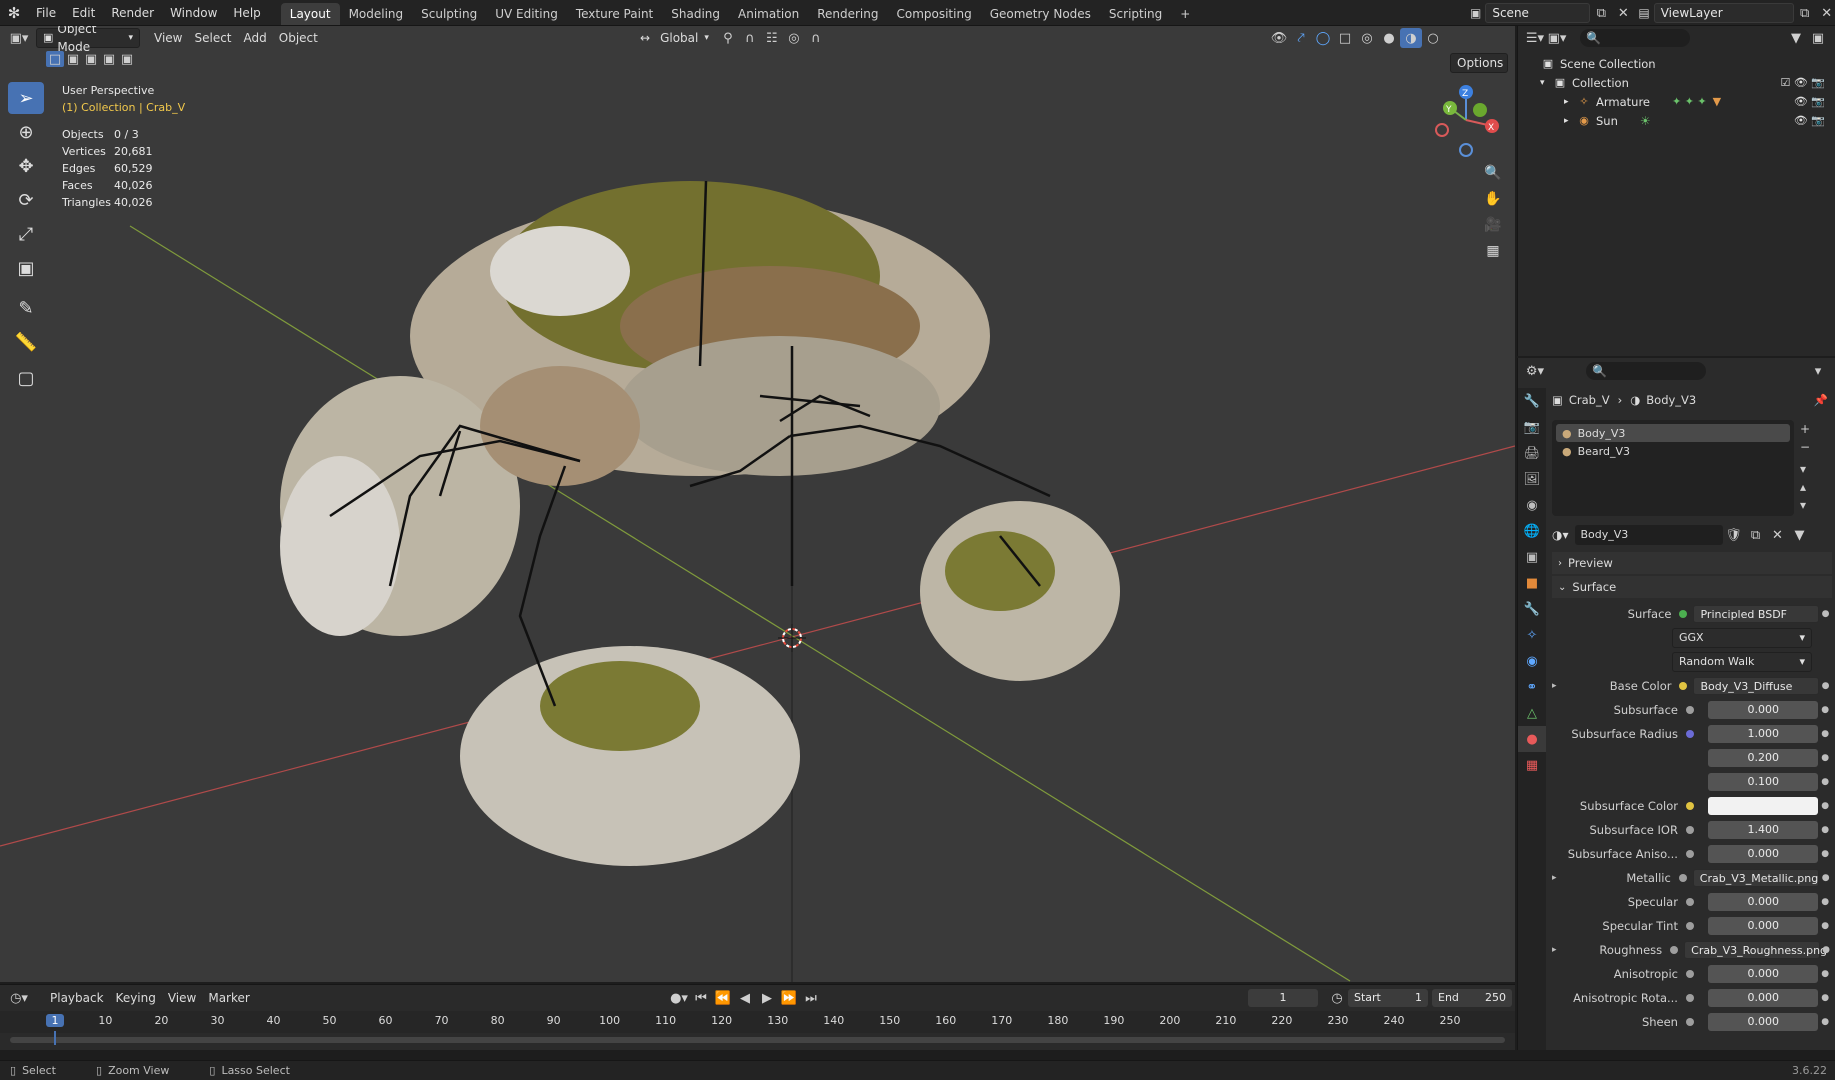  What do you see at coordinates (1472, 998) in the screenshot?
I see `end-frame-field: End 250` at bounding box center [1472, 998].